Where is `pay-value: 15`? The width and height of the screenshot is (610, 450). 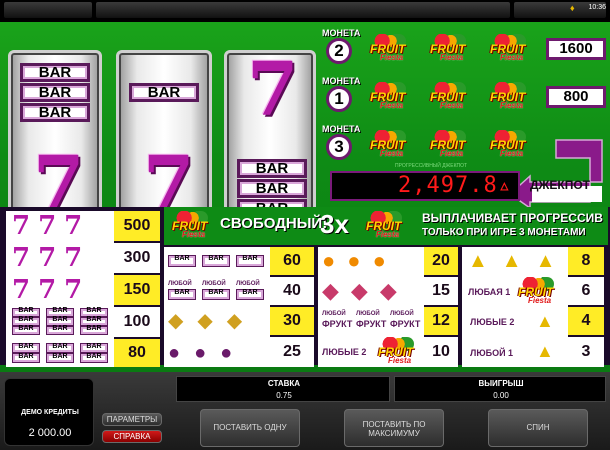
pay-value: 15 is located at coordinates (441, 291).